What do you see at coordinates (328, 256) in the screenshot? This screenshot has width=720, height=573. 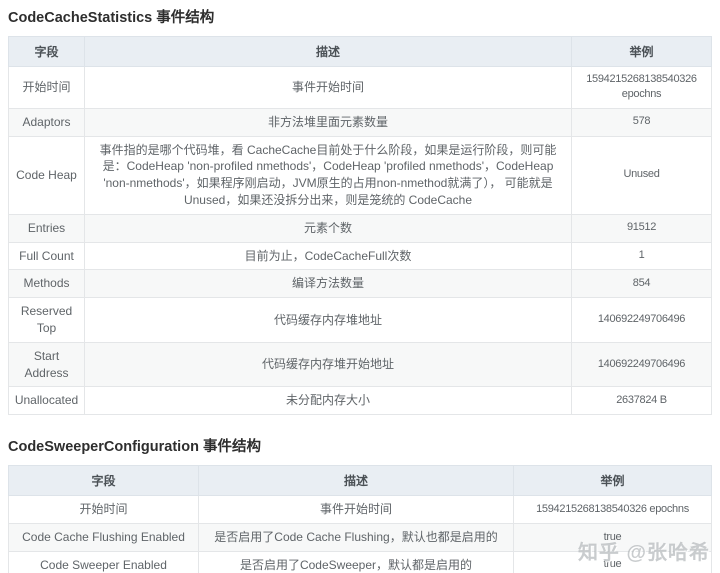 I see `description-cell: 目前为止，CodeCacheFull次数` at bounding box center [328, 256].